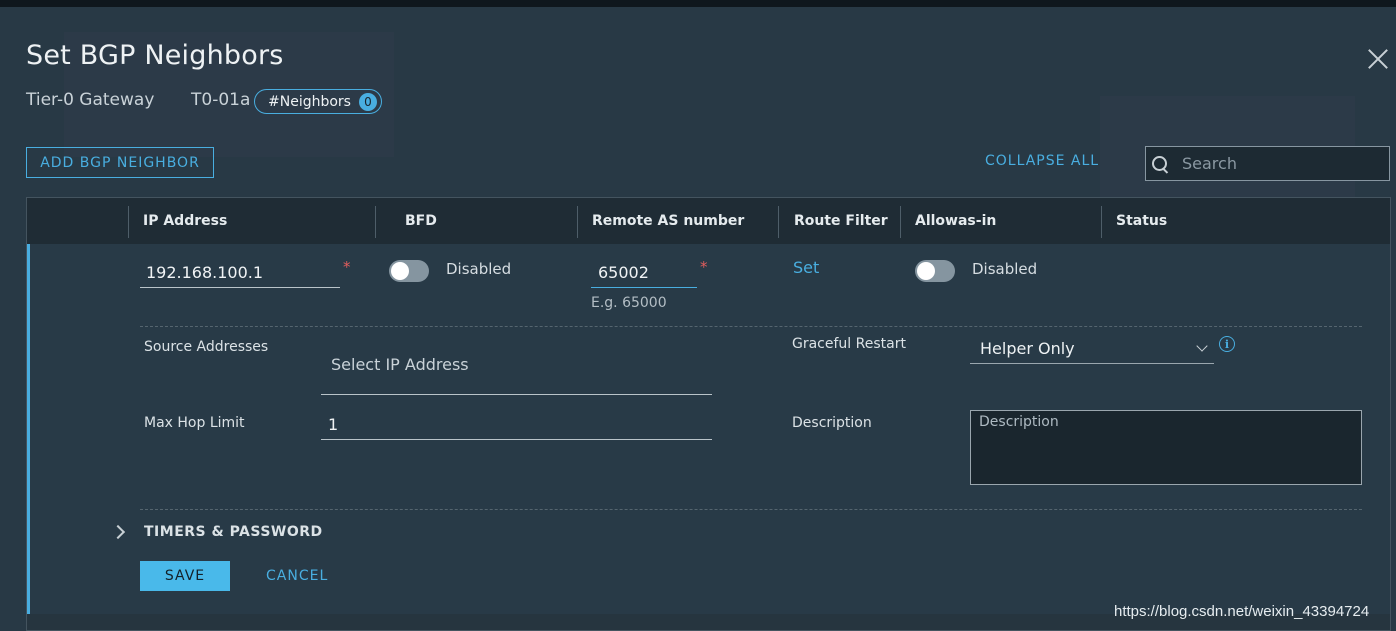  What do you see at coordinates (221, 100) in the screenshot?
I see `gateway-name: T0-01a` at bounding box center [221, 100].